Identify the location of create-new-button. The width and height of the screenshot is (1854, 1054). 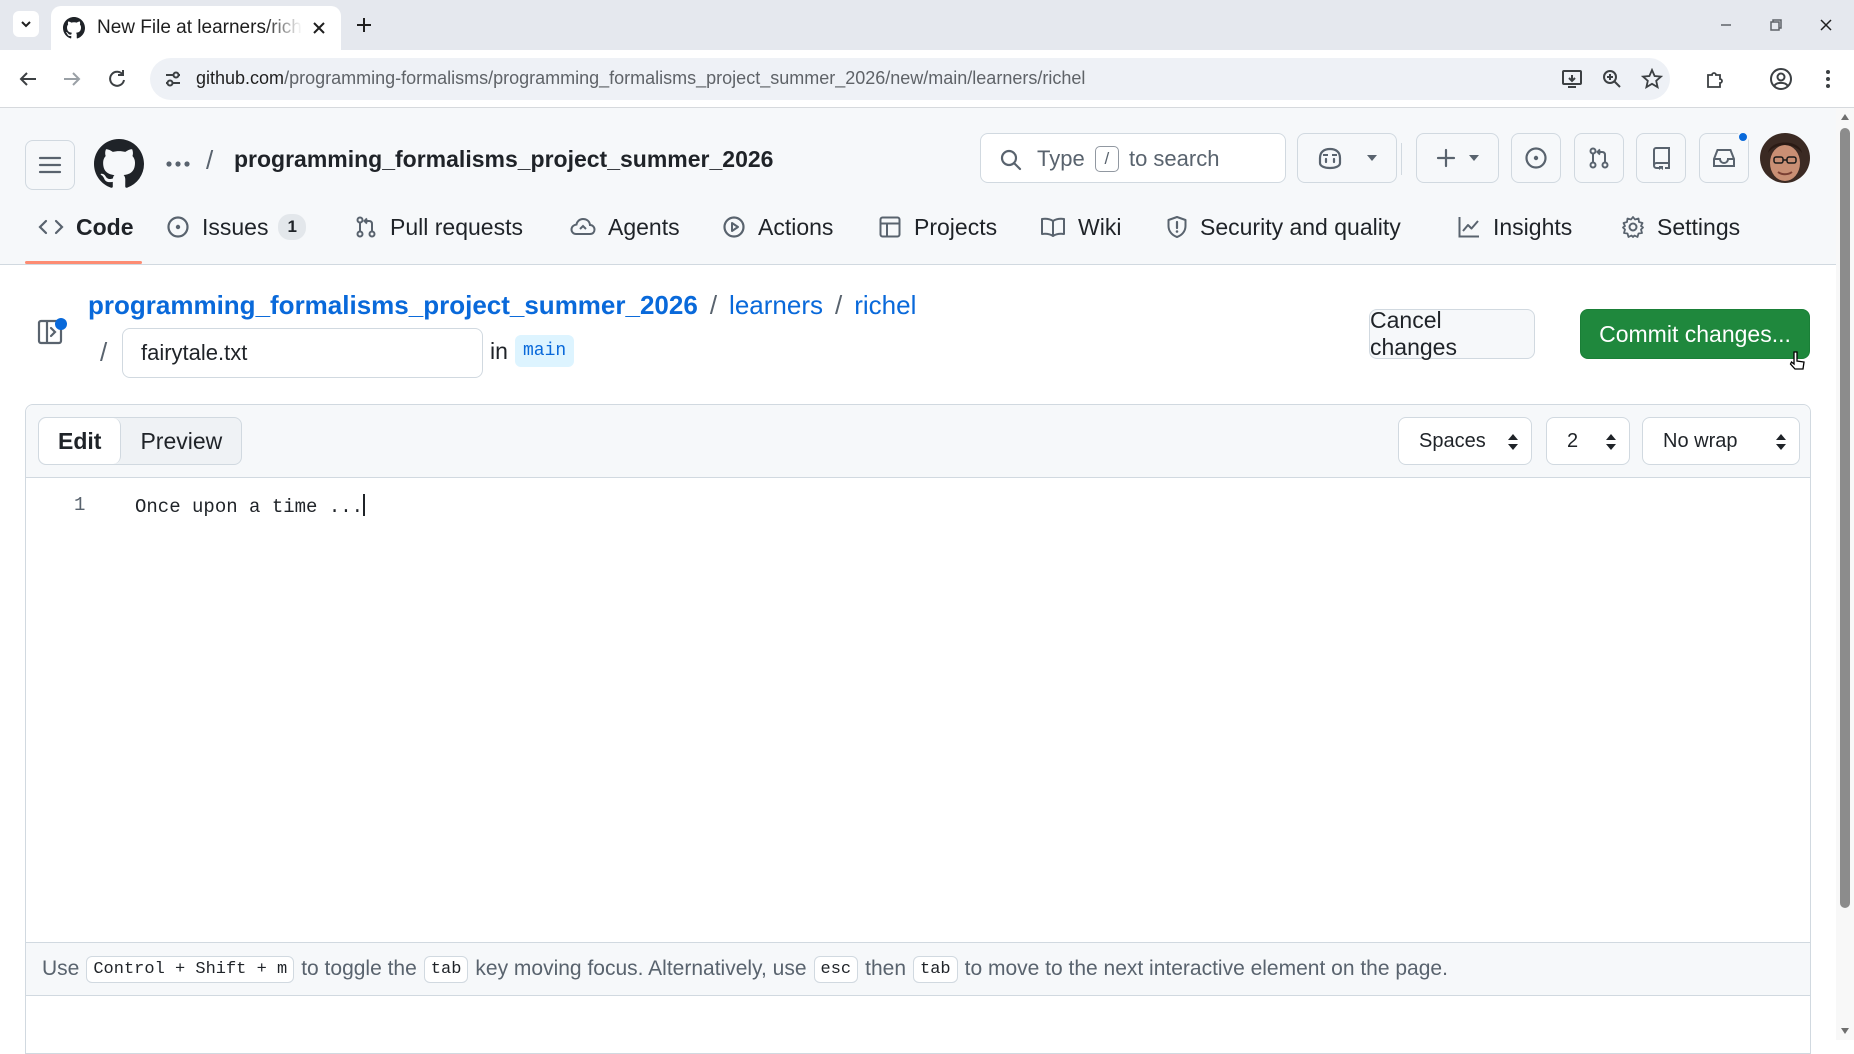
(1457, 158).